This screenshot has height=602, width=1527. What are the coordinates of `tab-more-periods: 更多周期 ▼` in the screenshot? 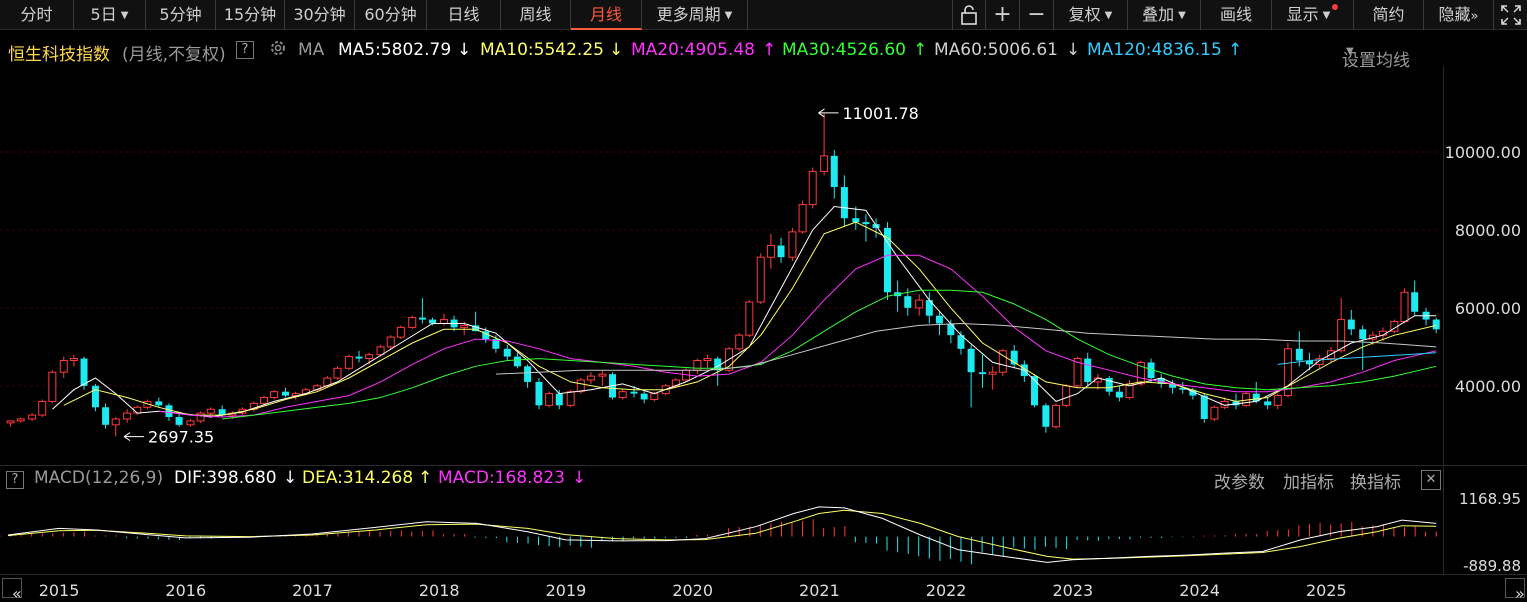 It's located at (695, 15).